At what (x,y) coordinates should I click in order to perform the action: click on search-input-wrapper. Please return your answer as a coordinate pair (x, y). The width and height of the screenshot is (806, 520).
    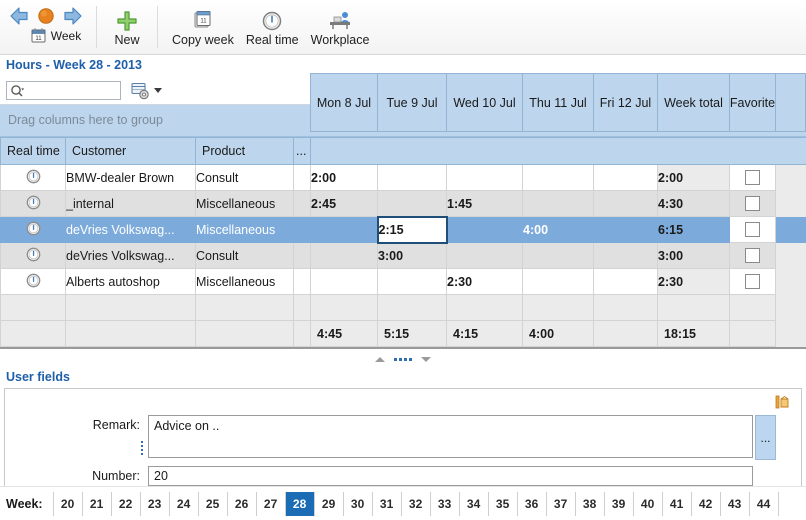
    Looking at the image, I should click on (63, 90).